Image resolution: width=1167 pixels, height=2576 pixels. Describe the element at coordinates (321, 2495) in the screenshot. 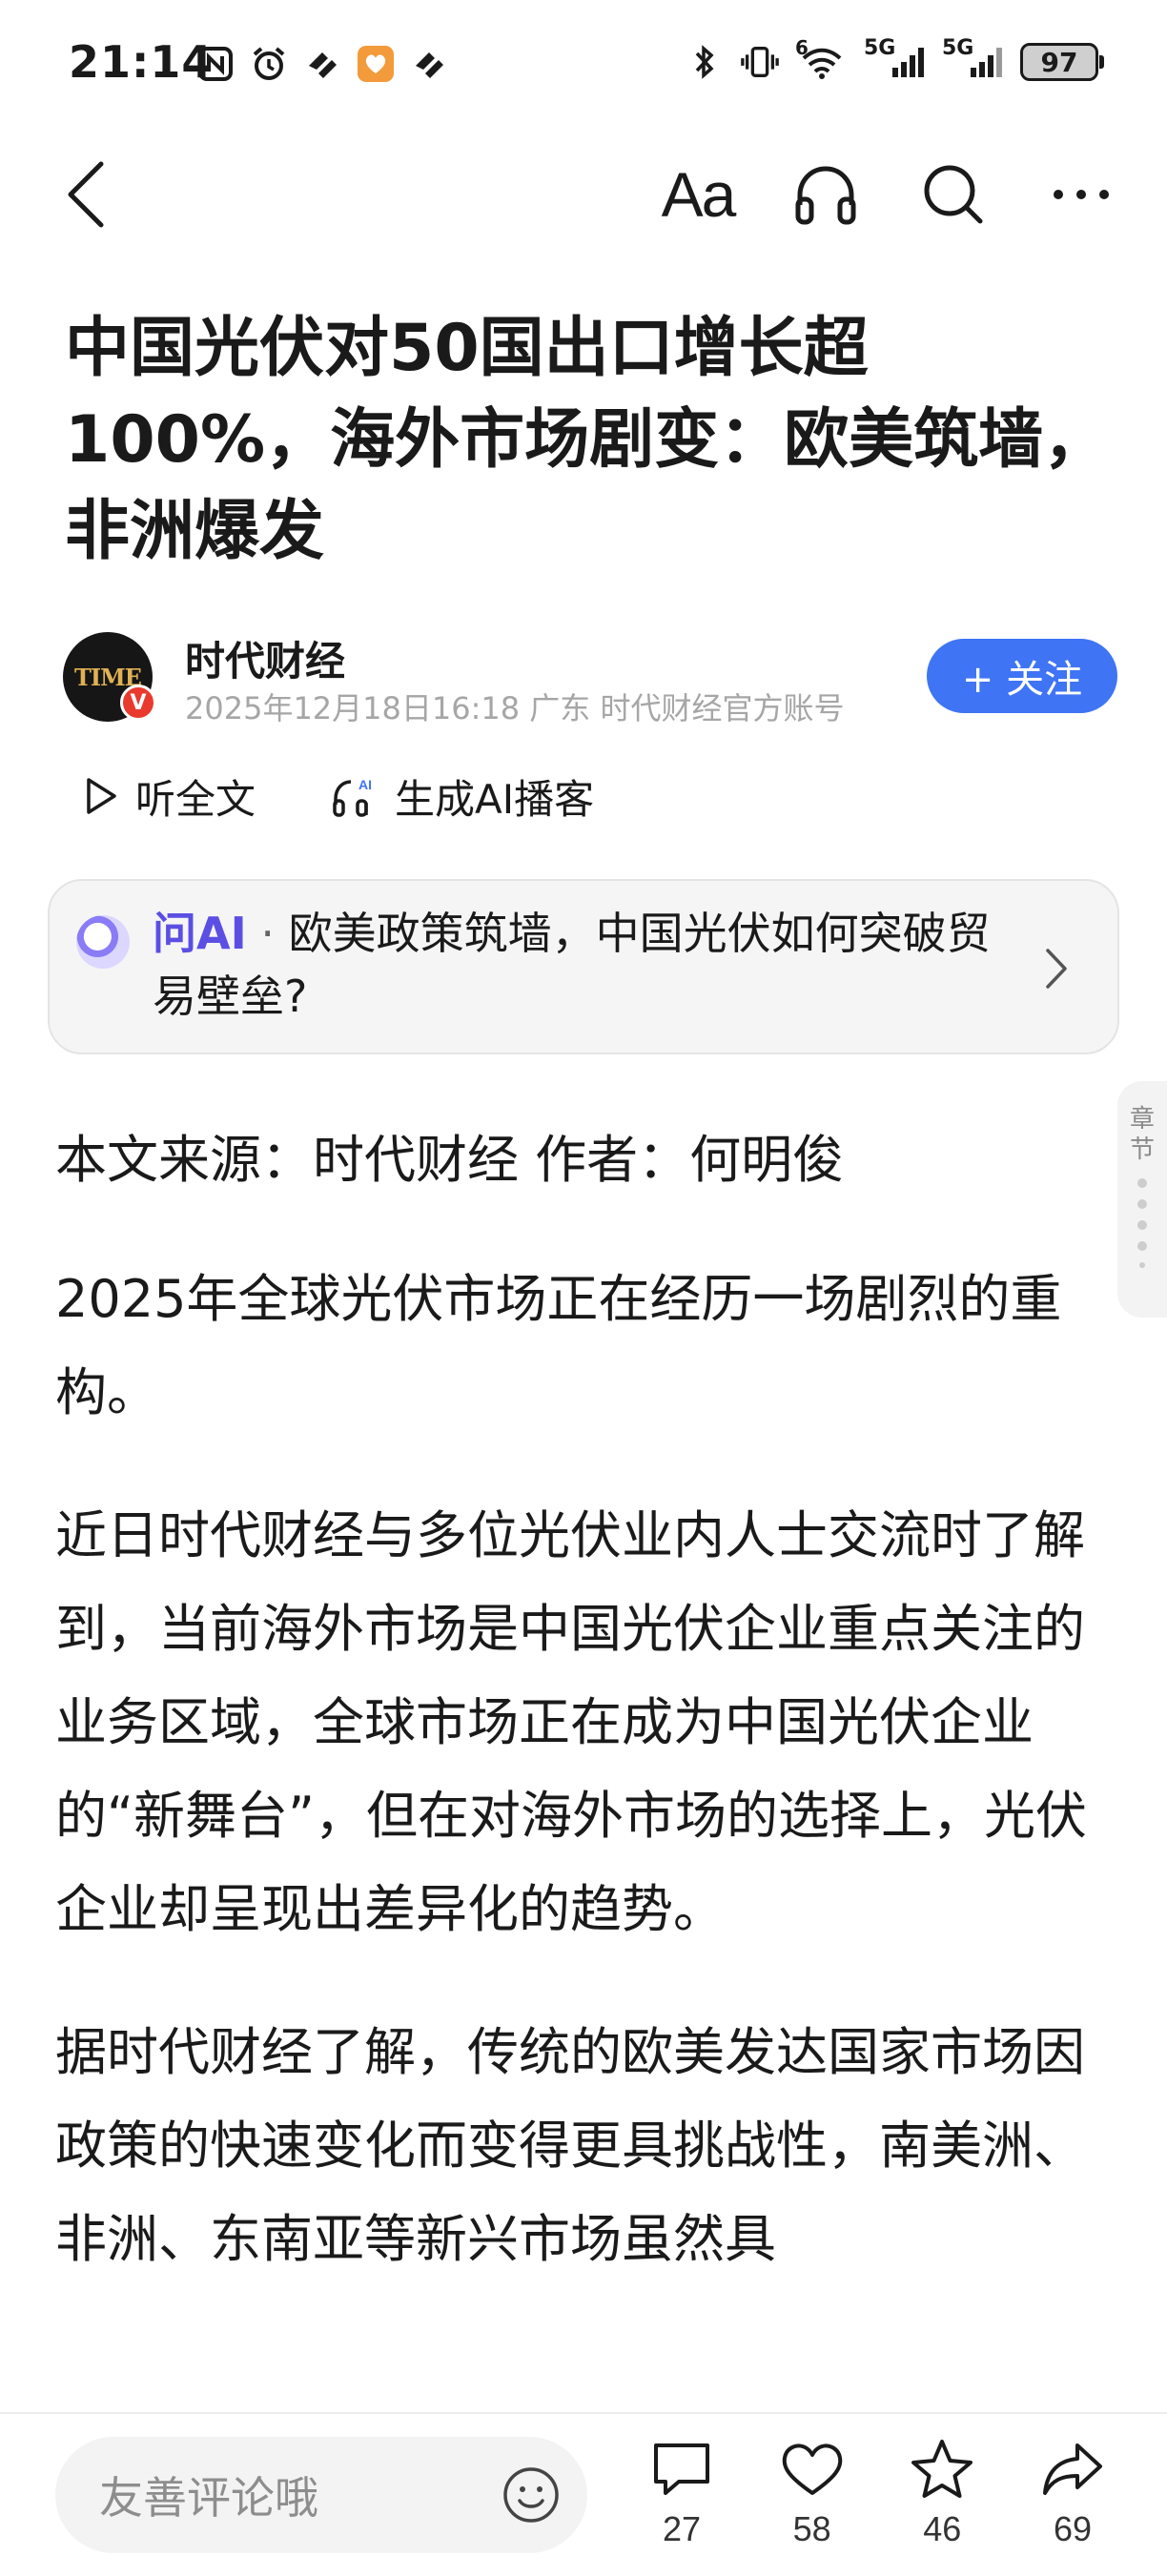

I see `comment-input: 友善评论哦` at that location.